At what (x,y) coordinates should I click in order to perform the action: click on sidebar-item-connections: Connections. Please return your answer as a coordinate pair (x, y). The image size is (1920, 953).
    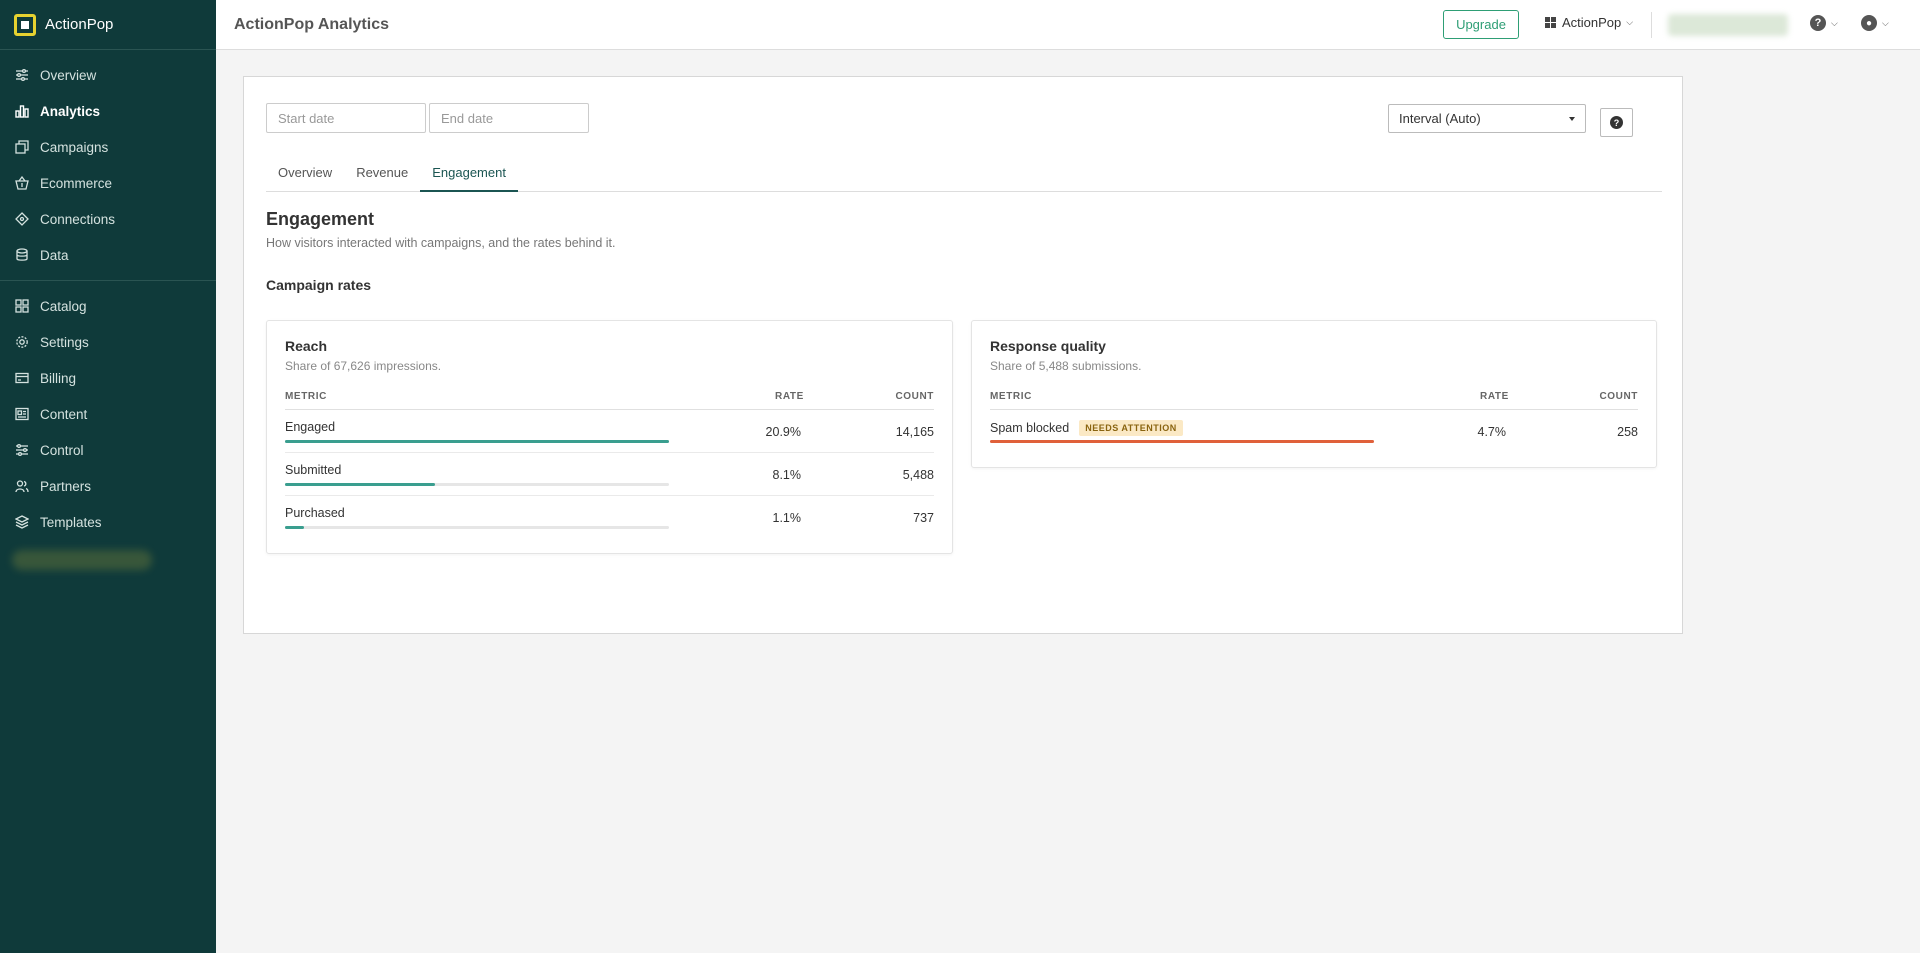
    Looking at the image, I should click on (108, 219).